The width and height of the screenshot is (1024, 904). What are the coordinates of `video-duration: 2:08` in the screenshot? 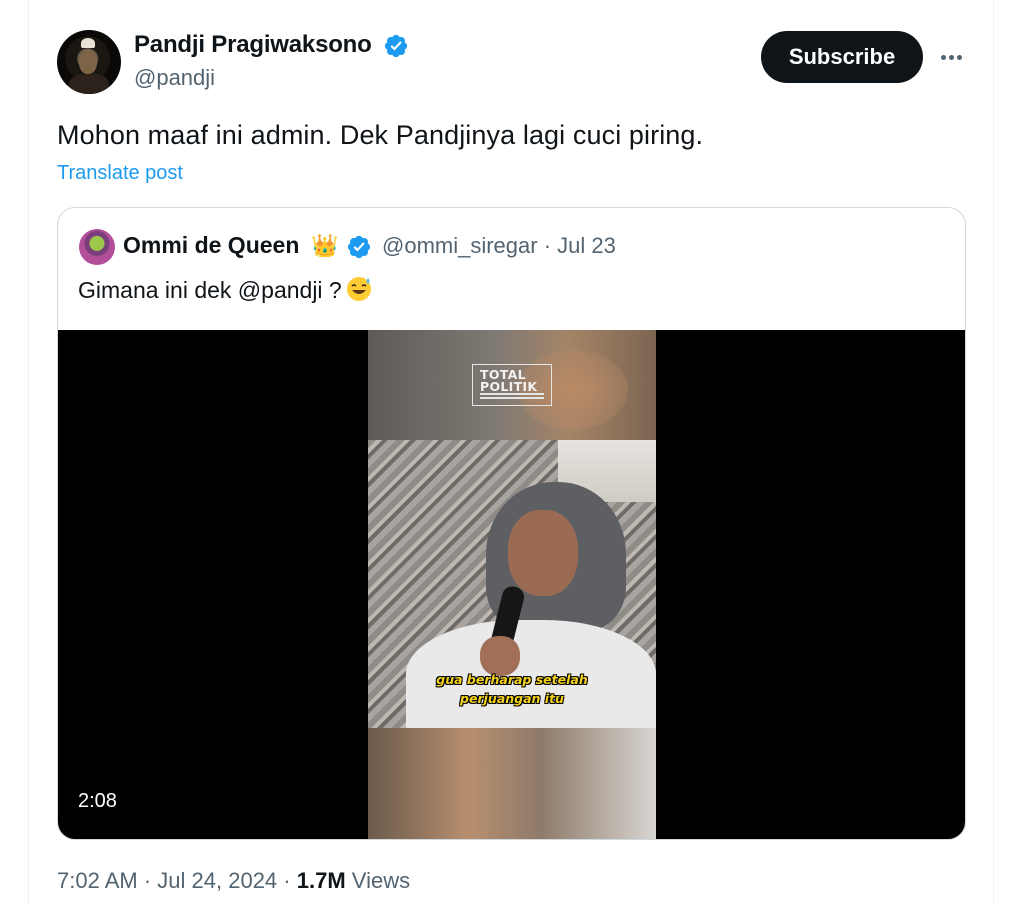 It's located at (97, 801).